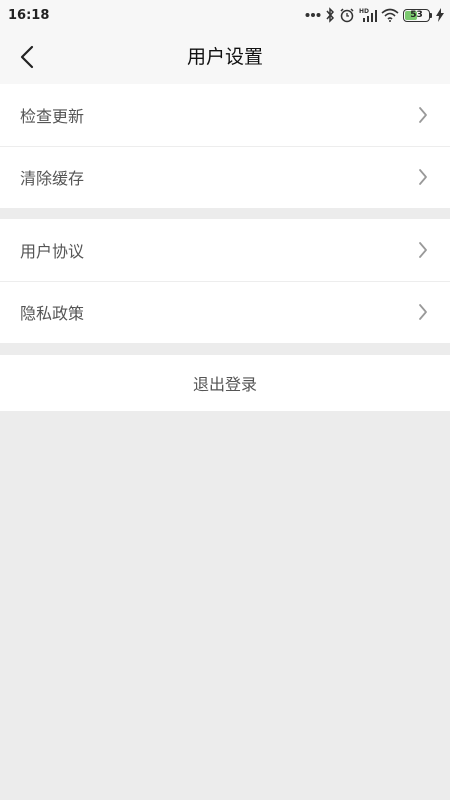  Describe the element at coordinates (364, 11) in the screenshot. I see `svg-text: HD` at that location.